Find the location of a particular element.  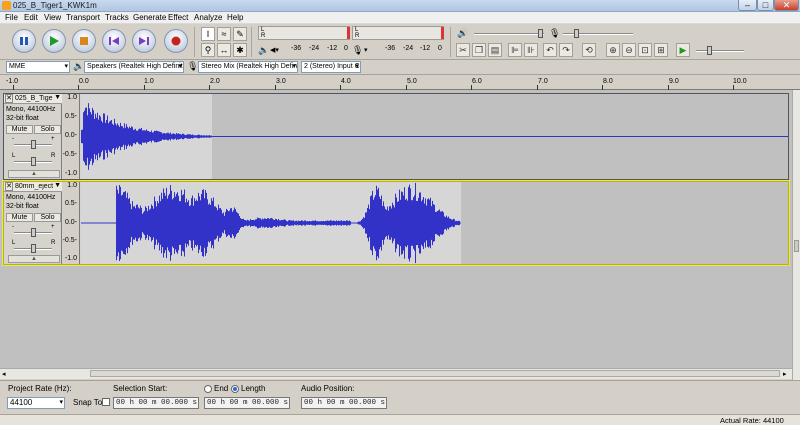

skip-to-start-button is located at coordinates (114, 41).